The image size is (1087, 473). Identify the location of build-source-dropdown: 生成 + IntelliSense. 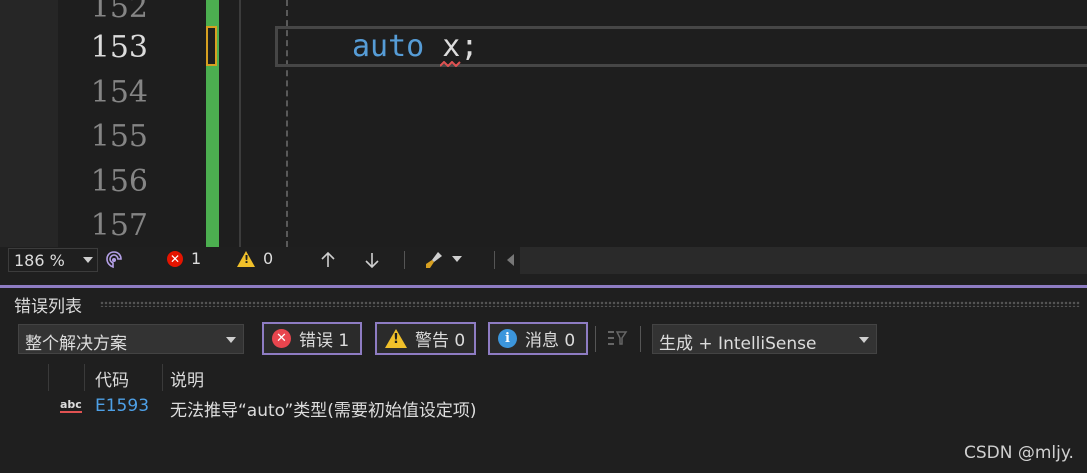
(764, 339).